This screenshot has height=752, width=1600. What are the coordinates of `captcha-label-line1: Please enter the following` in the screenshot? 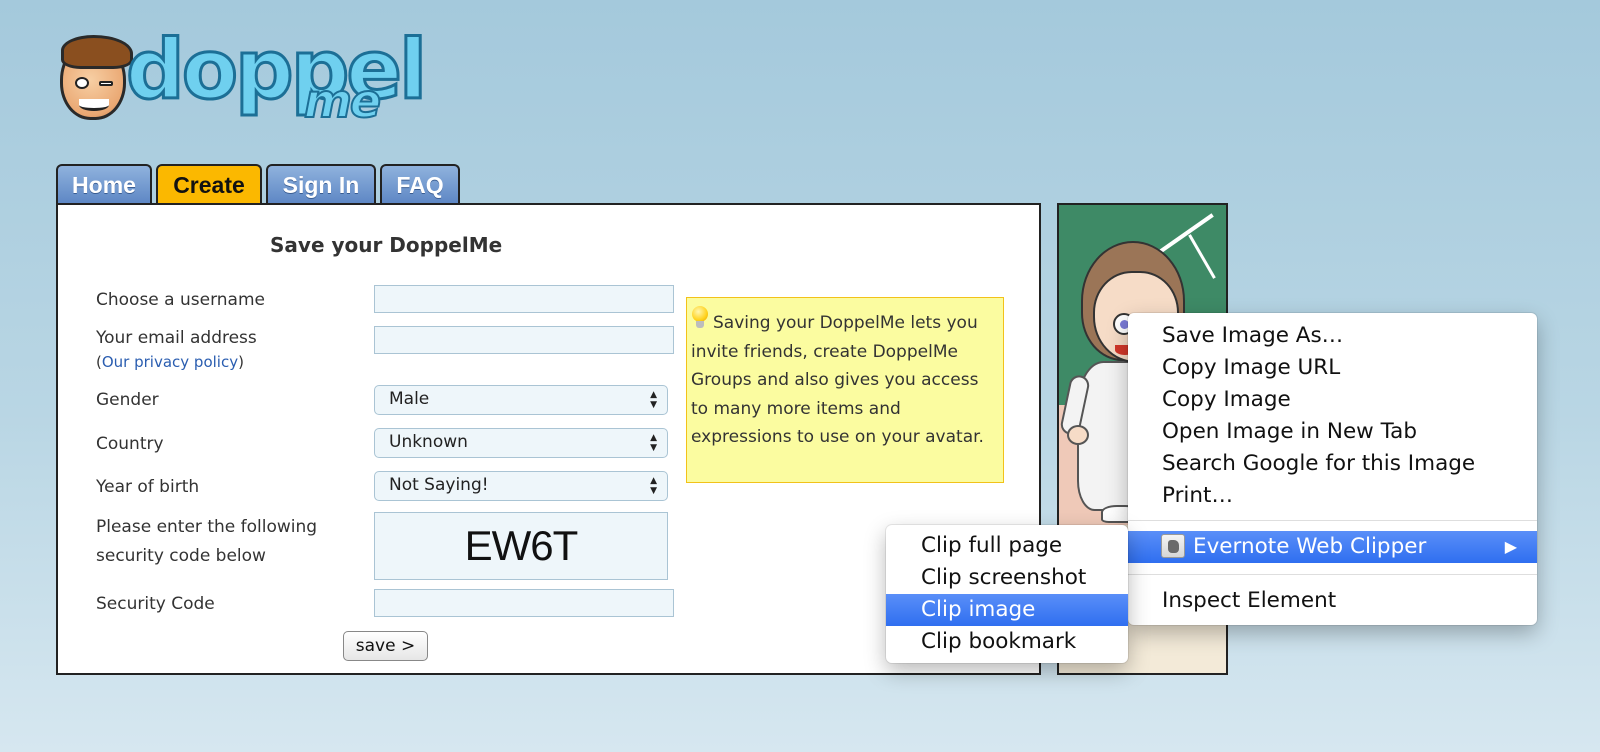 It's located at (207, 527).